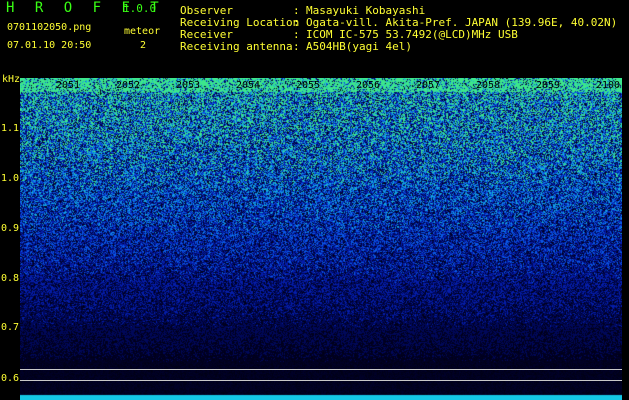 The image size is (629, 400). What do you see at coordinates (11, 79) in the screenshot?
I see `y-axis-unit: kHz` at bounding box center [11, 79].